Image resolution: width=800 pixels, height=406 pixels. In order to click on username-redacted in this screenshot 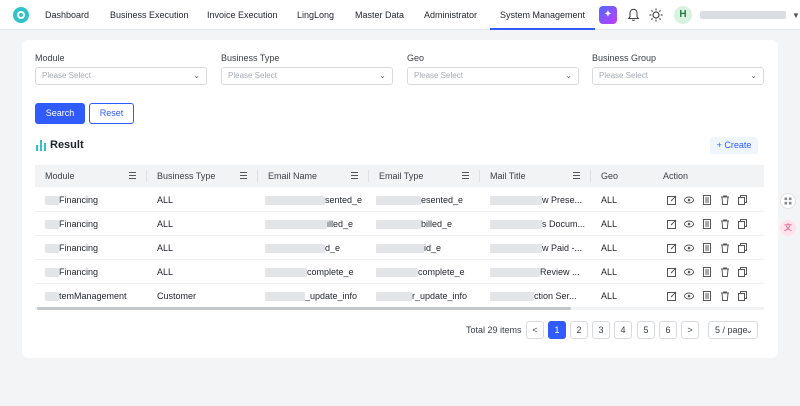, I will do `click(743, 15)`.